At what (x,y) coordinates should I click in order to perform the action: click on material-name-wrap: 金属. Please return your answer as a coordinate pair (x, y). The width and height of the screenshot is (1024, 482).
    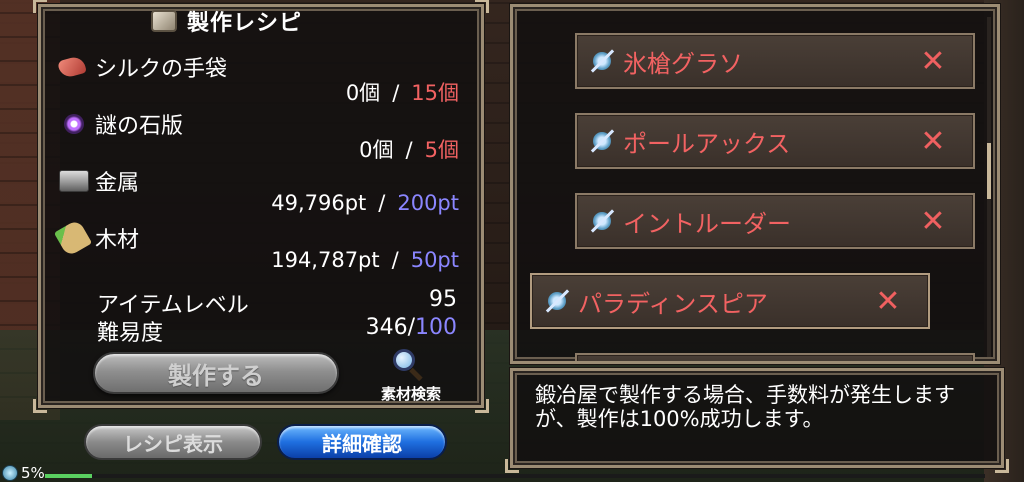
    Looking at the image, I should click on (99, 181).